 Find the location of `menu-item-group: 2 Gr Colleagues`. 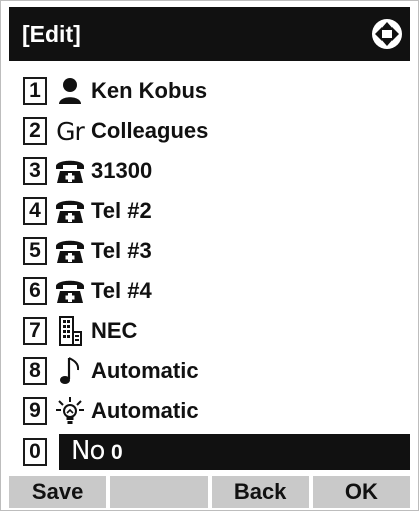

menu-item-group: 2 Gr Colleagues is located at coordinates (216, 131).